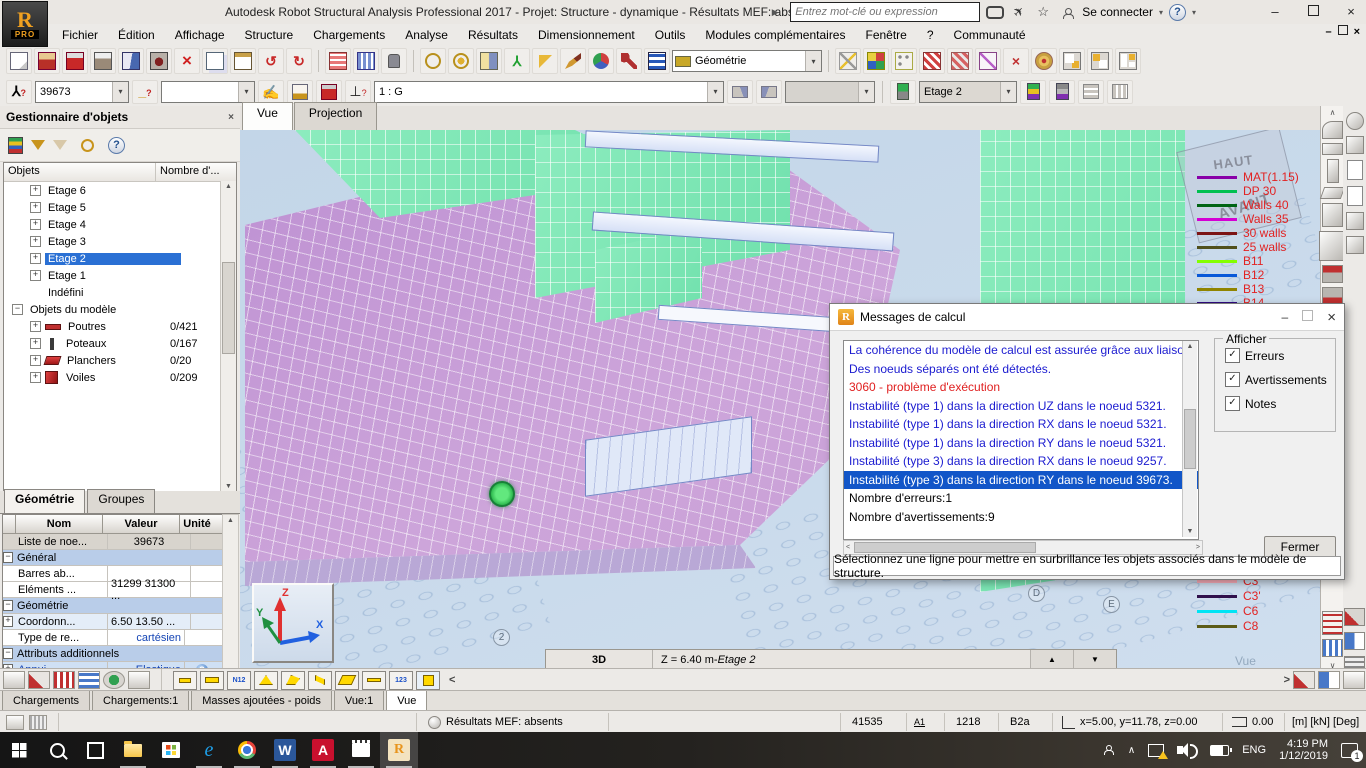 This screenshot has width=1366, height=768. I want to click on bar-selection-icon: _?, so click(145, 91).